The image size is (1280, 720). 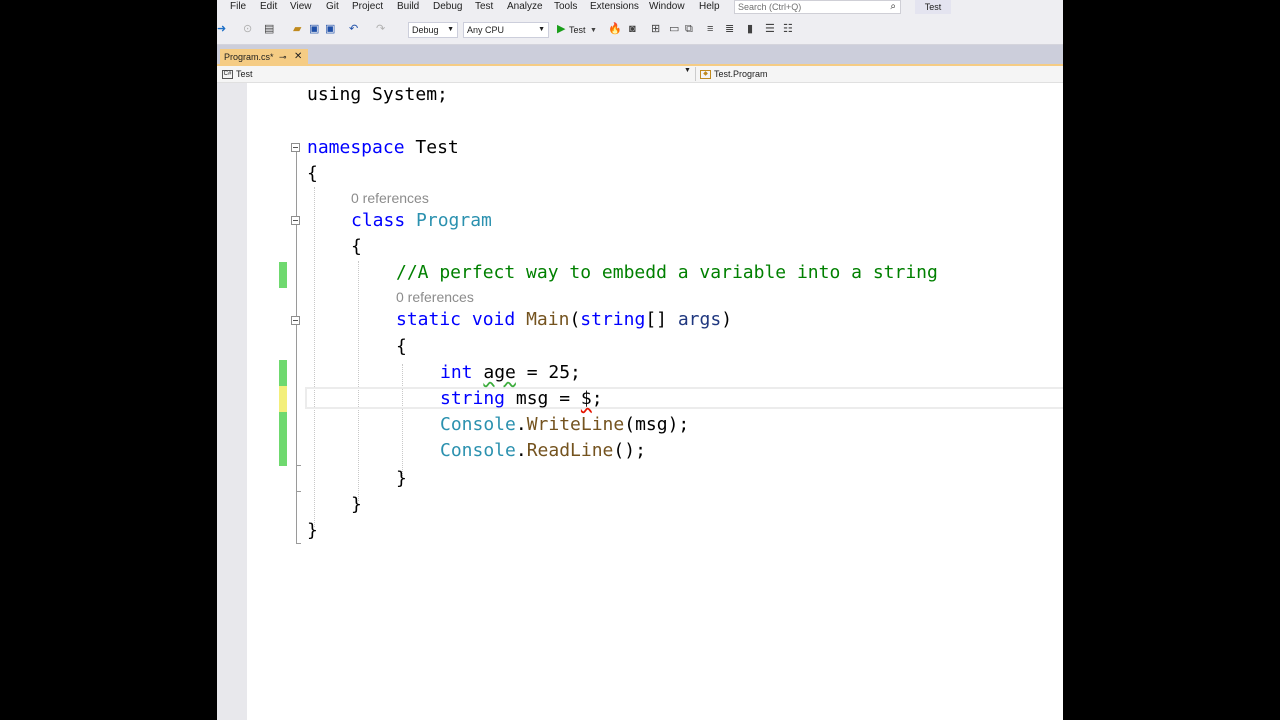 I want to click on class-keyword: class, so click(x=378, y=220).